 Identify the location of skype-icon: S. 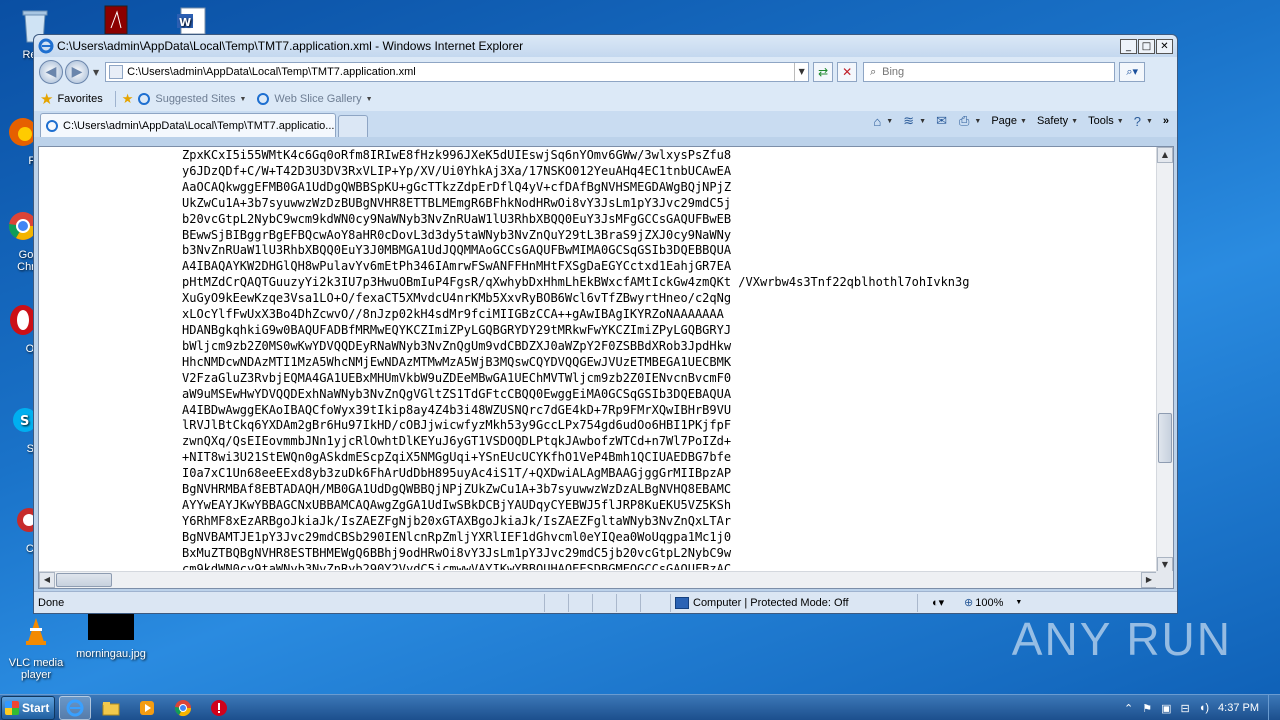
(18, 420).